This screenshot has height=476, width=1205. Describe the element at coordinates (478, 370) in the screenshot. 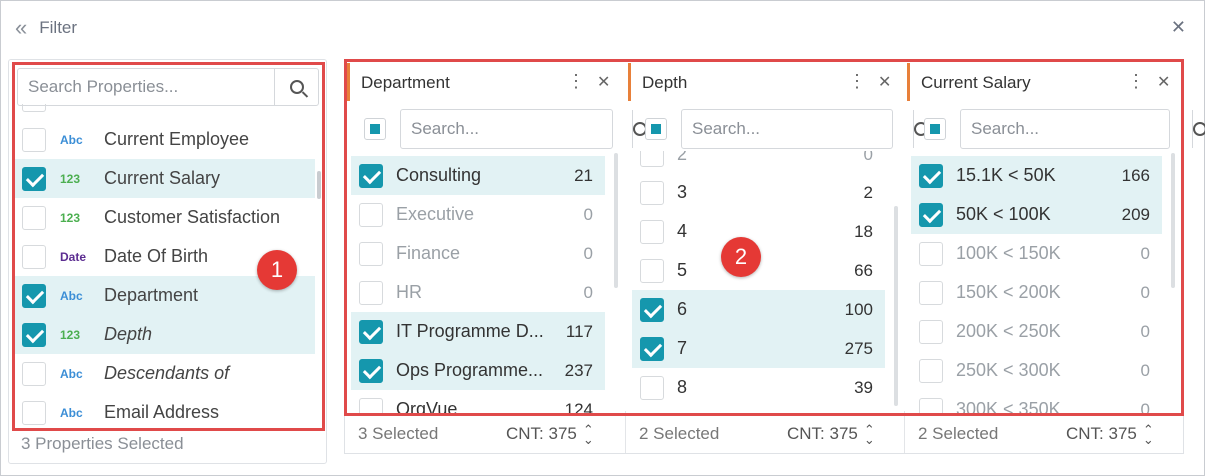

I see `value-row: Ops Programme... 237` at that location.